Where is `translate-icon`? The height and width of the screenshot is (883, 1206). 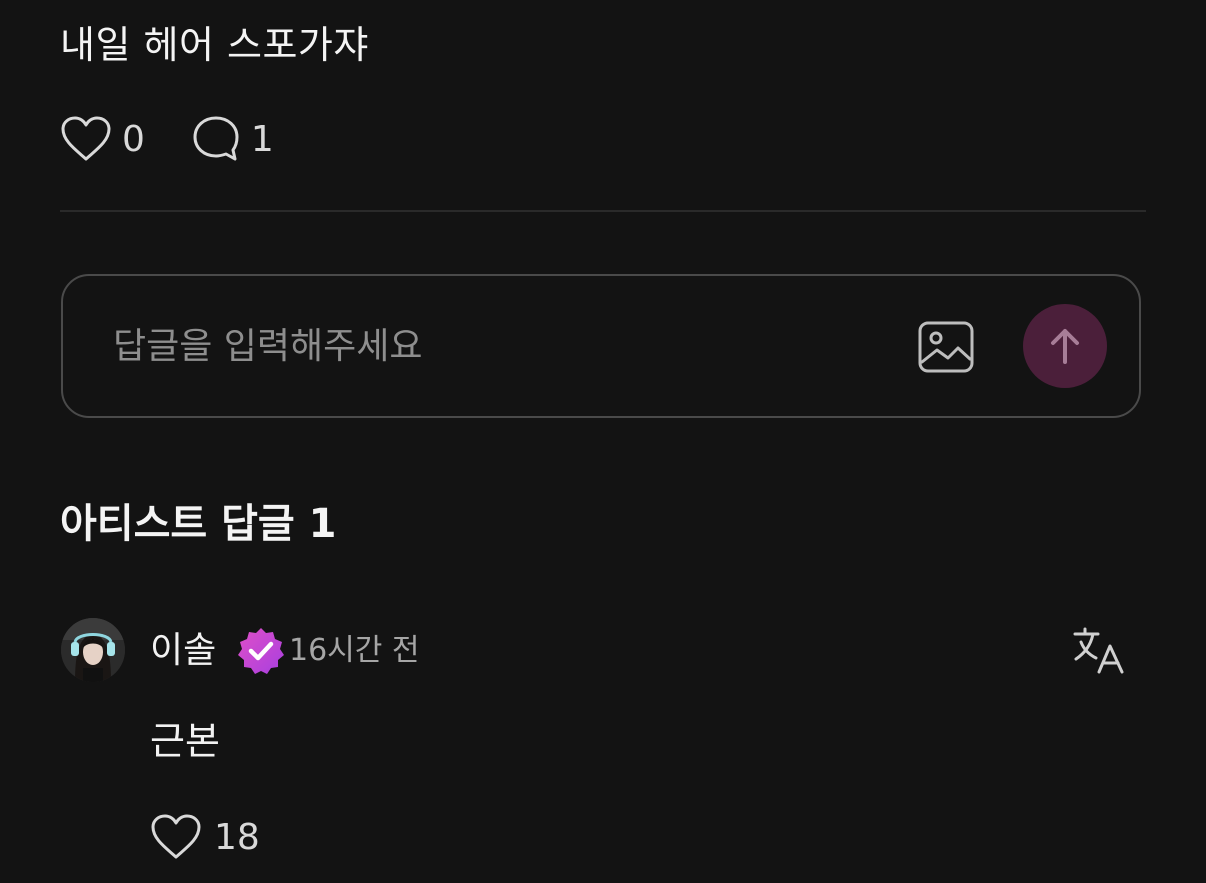
translate-icon is located at coordinates (1098, 650).